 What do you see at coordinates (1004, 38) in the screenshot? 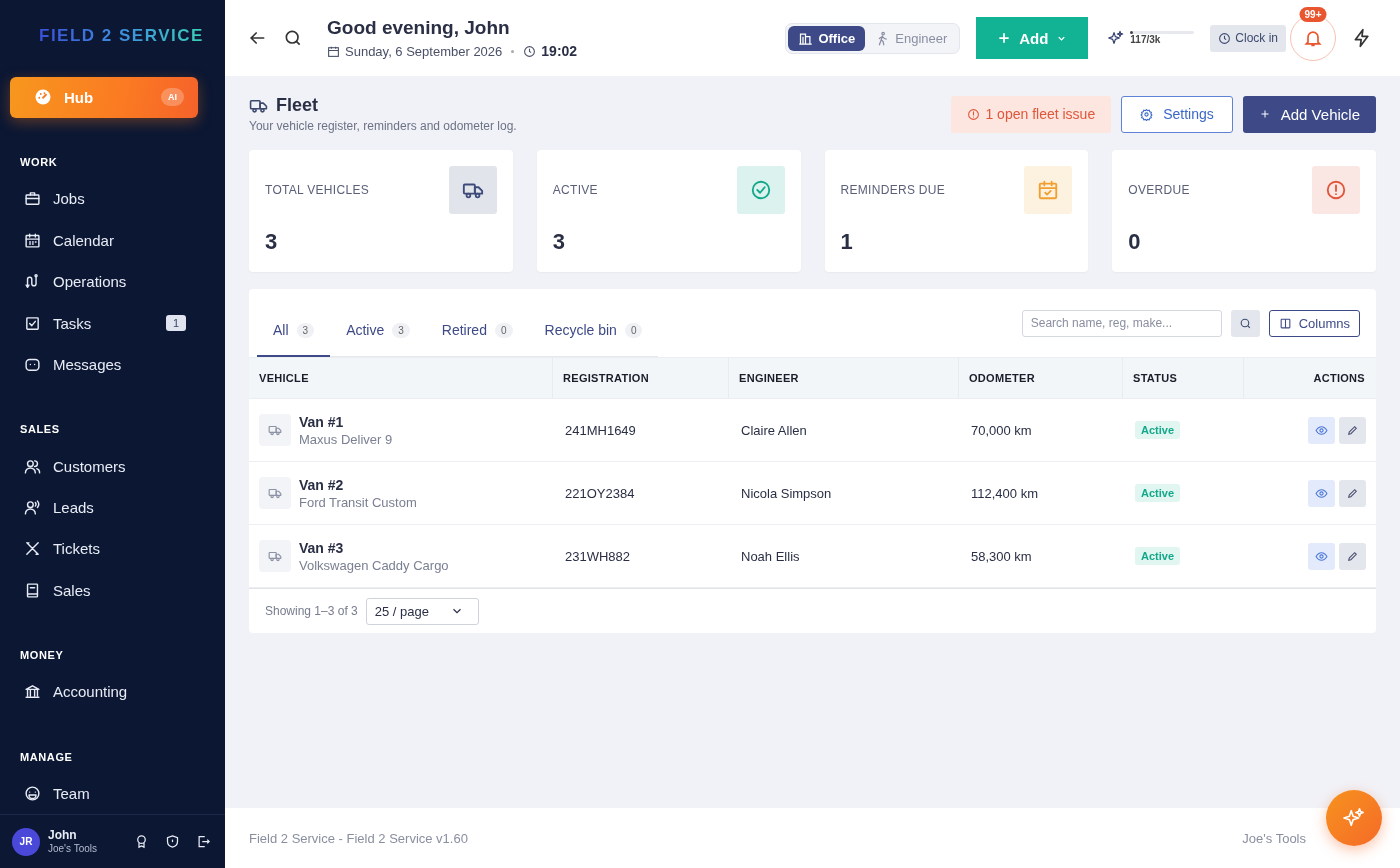
I see `plus-icon` at bounding box center [1004, 38].